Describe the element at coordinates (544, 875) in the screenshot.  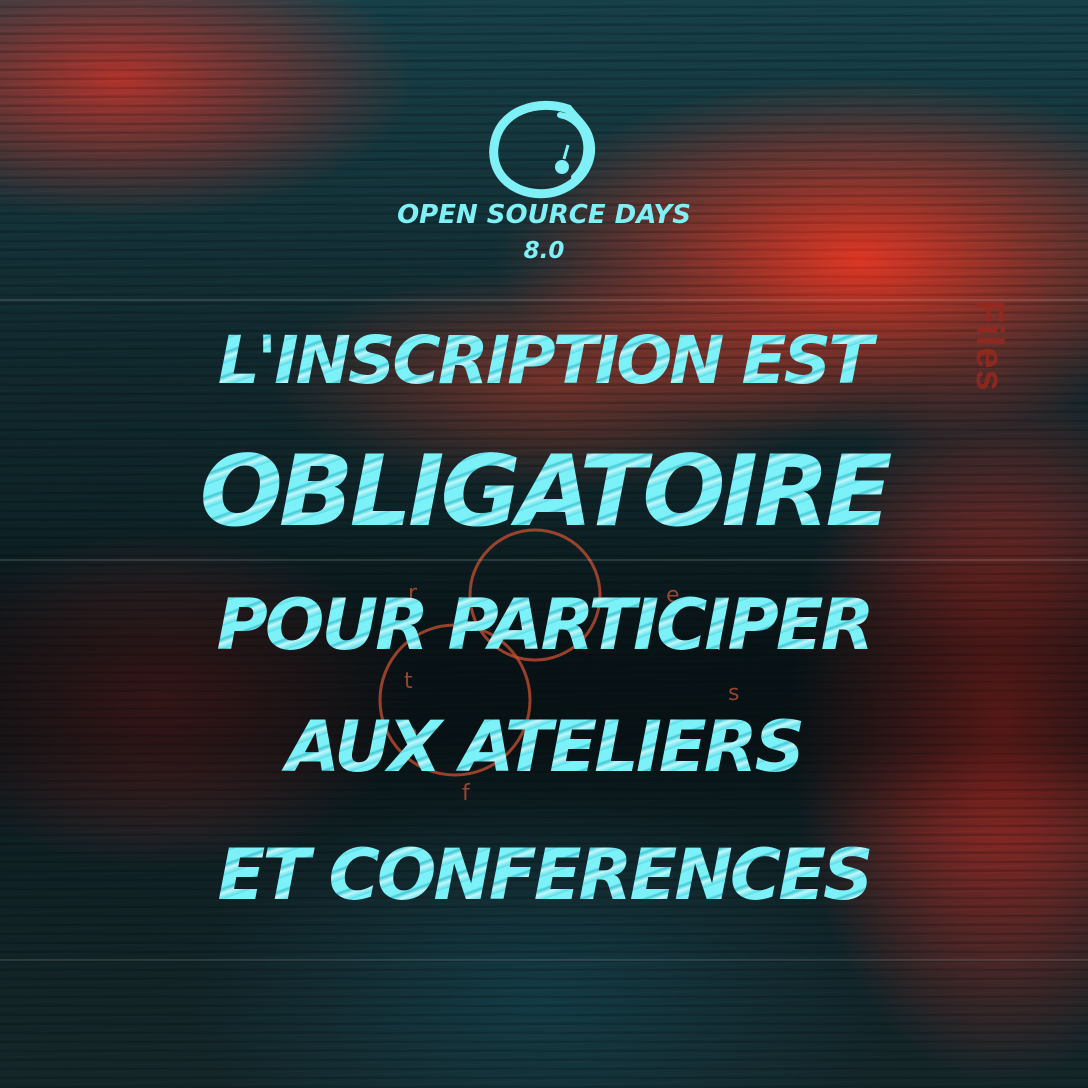
I see `headline-line-5: ET CONFERENCES` at that location.